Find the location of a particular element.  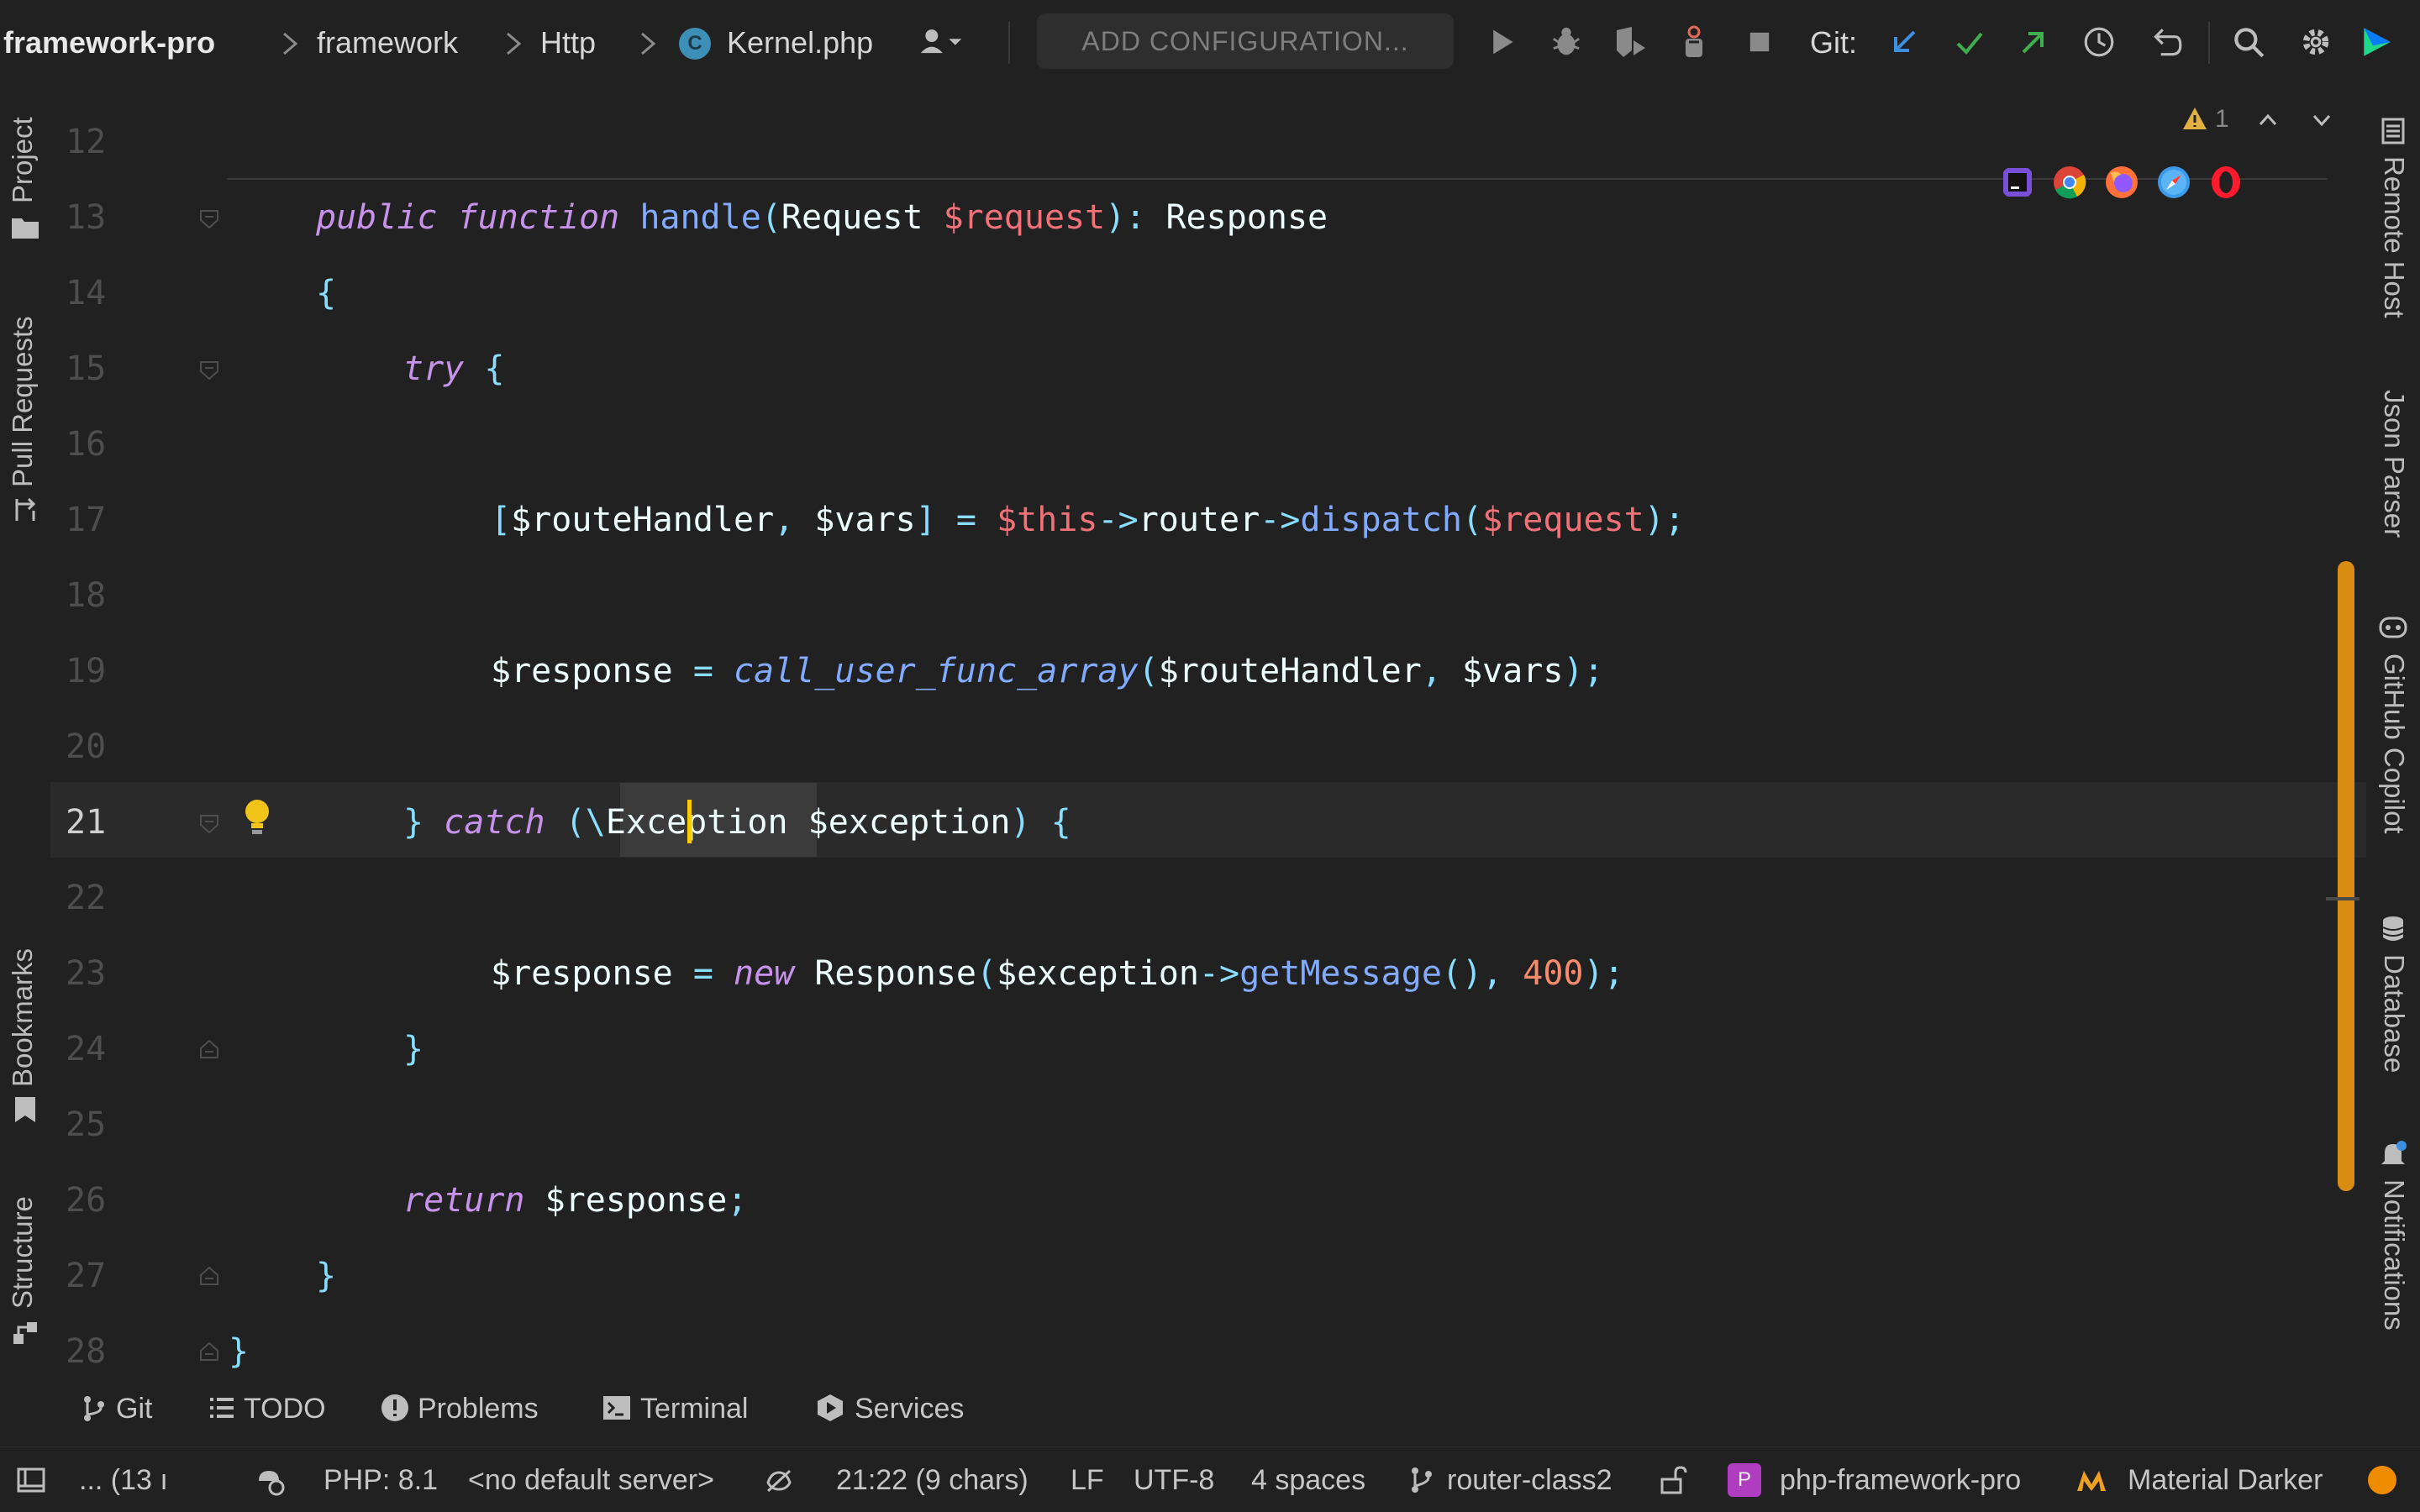

line-separator: LF is located at coordinates (1087, 1479).